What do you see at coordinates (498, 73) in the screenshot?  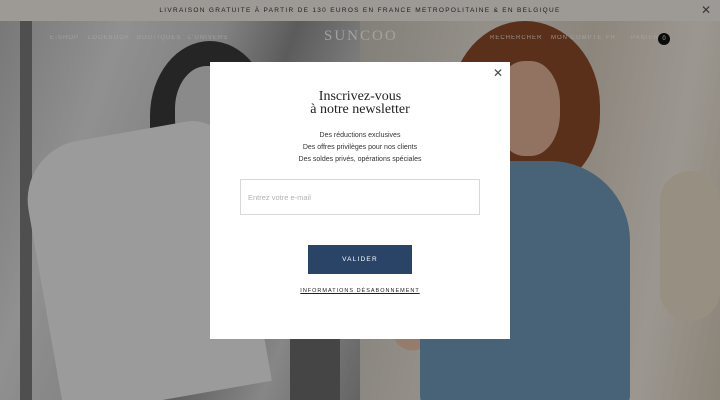 I see `close-icon: ✕` at bounding box center [498, 73].